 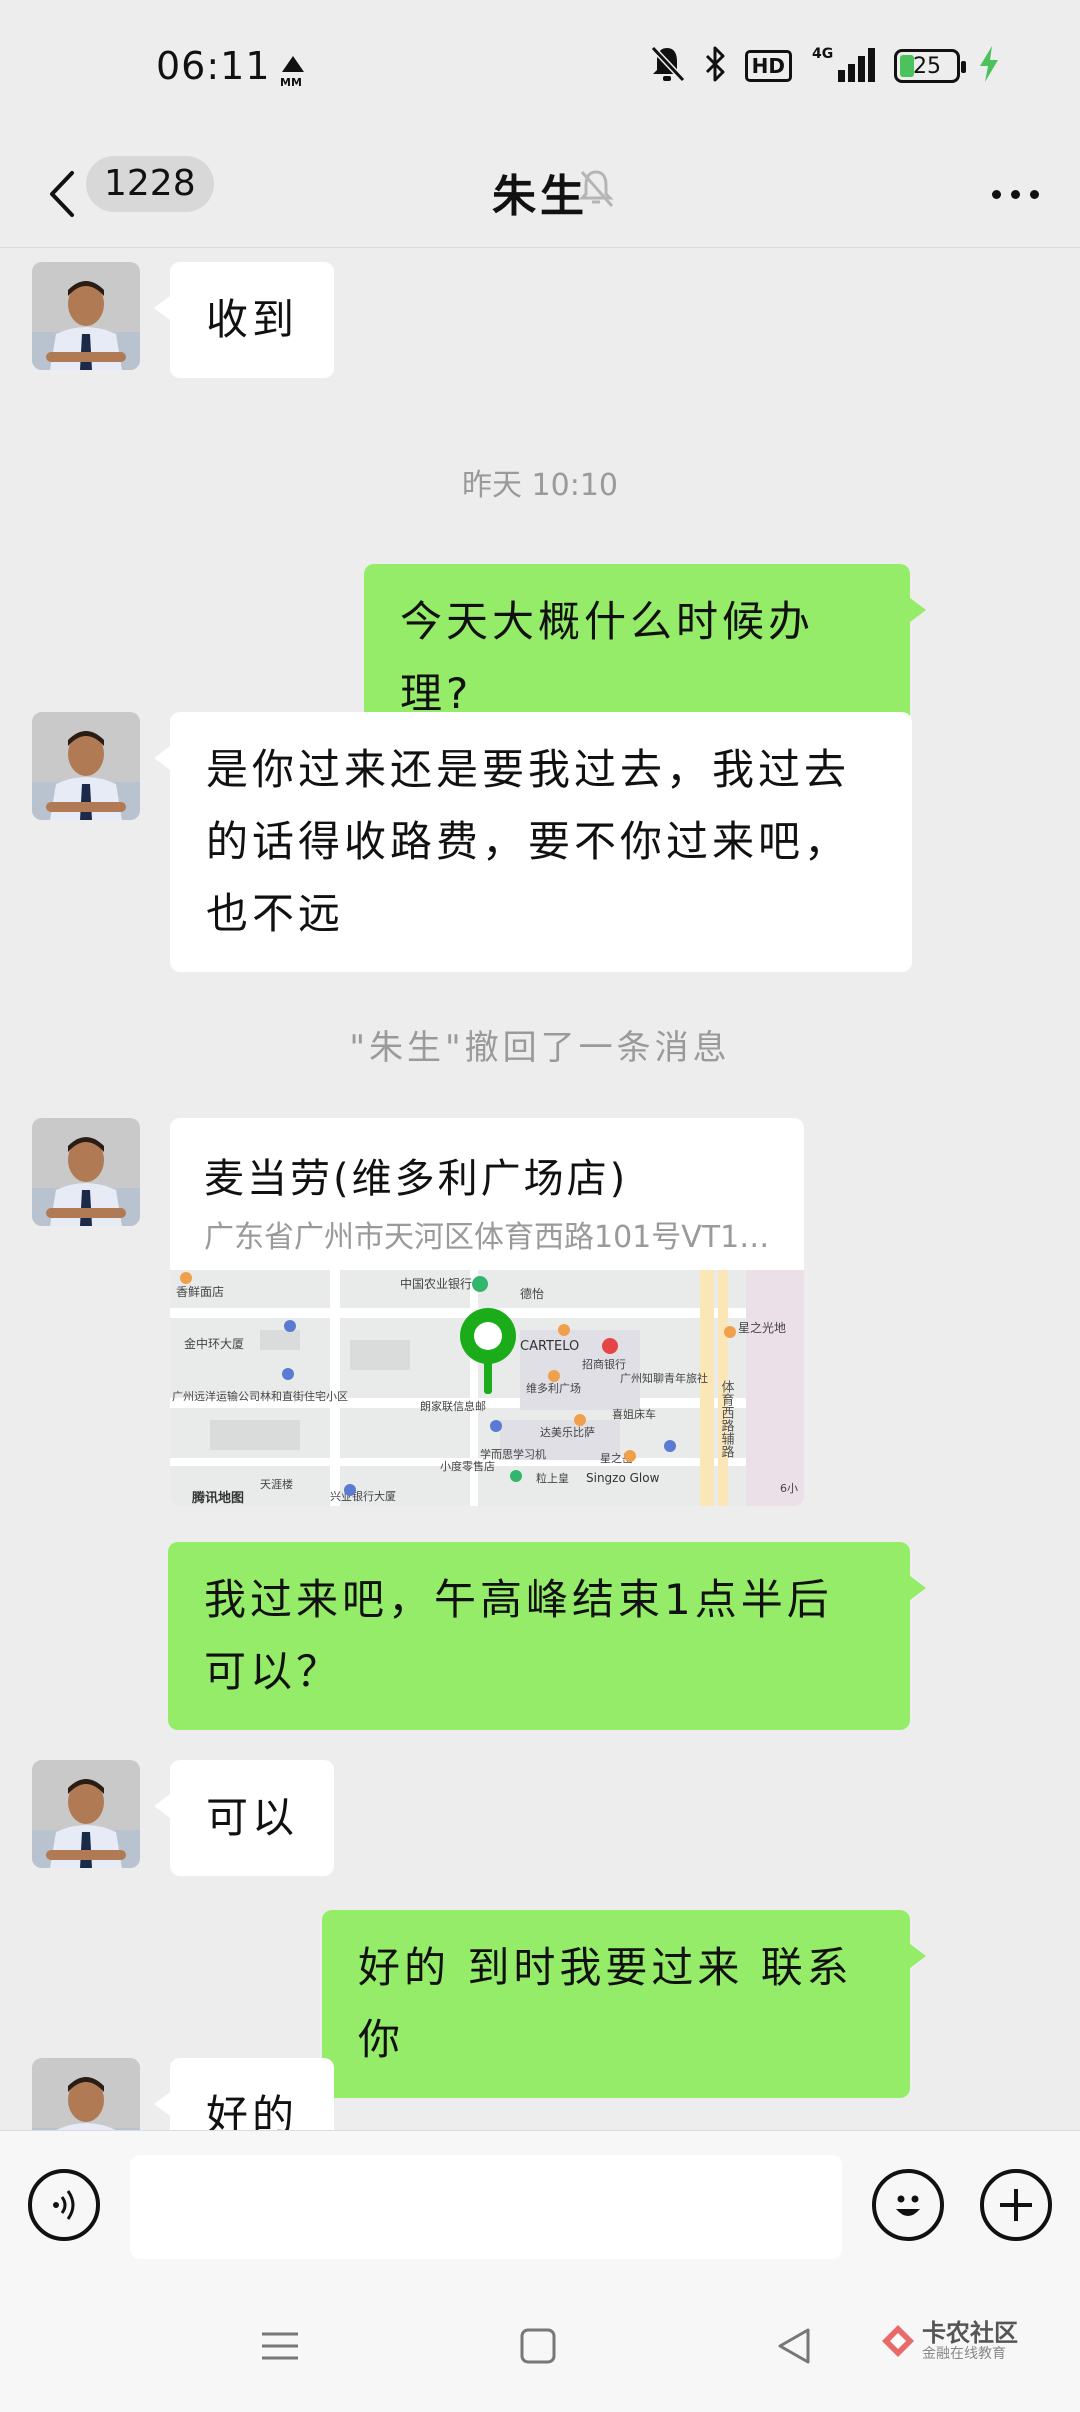 What do you see at coordinates (533, 842) in the screenshot?
I see `message-bubble-received: 是你过来还是要我过去，我过去的话得收路费，要不你过来吧，也不远` at bounding box center [533, 842].